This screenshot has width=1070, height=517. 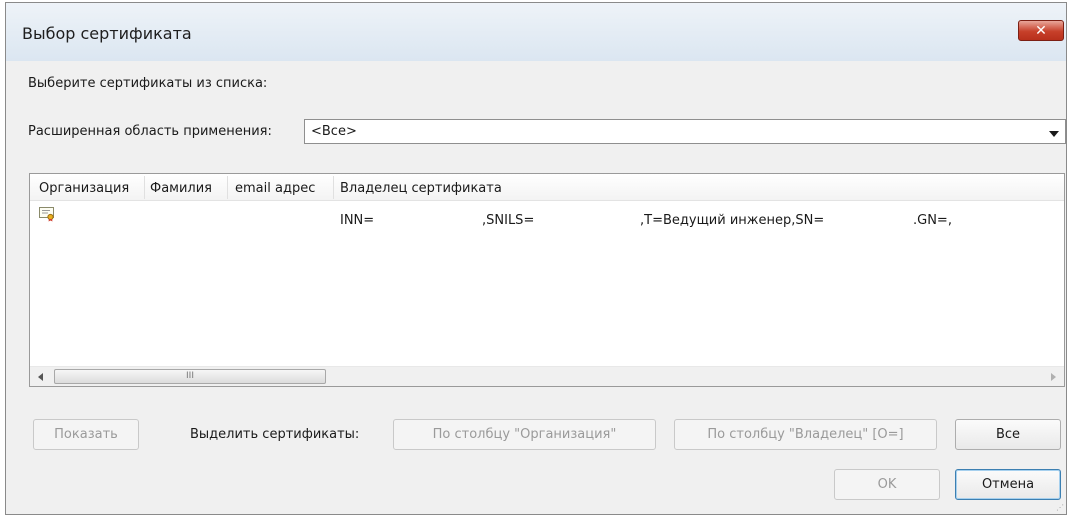 I want to click on scope-dropdown: <Все>, so click(x=685, y=131).